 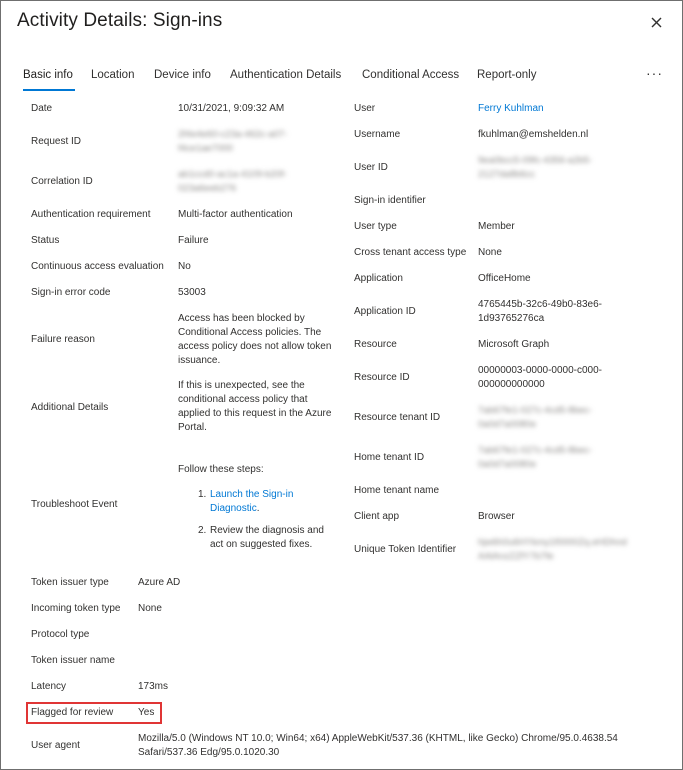 What do you see at coordinates (258, 508) in the screenshot?
I see `step-1-tail: .` at bounding box center [258, 508].